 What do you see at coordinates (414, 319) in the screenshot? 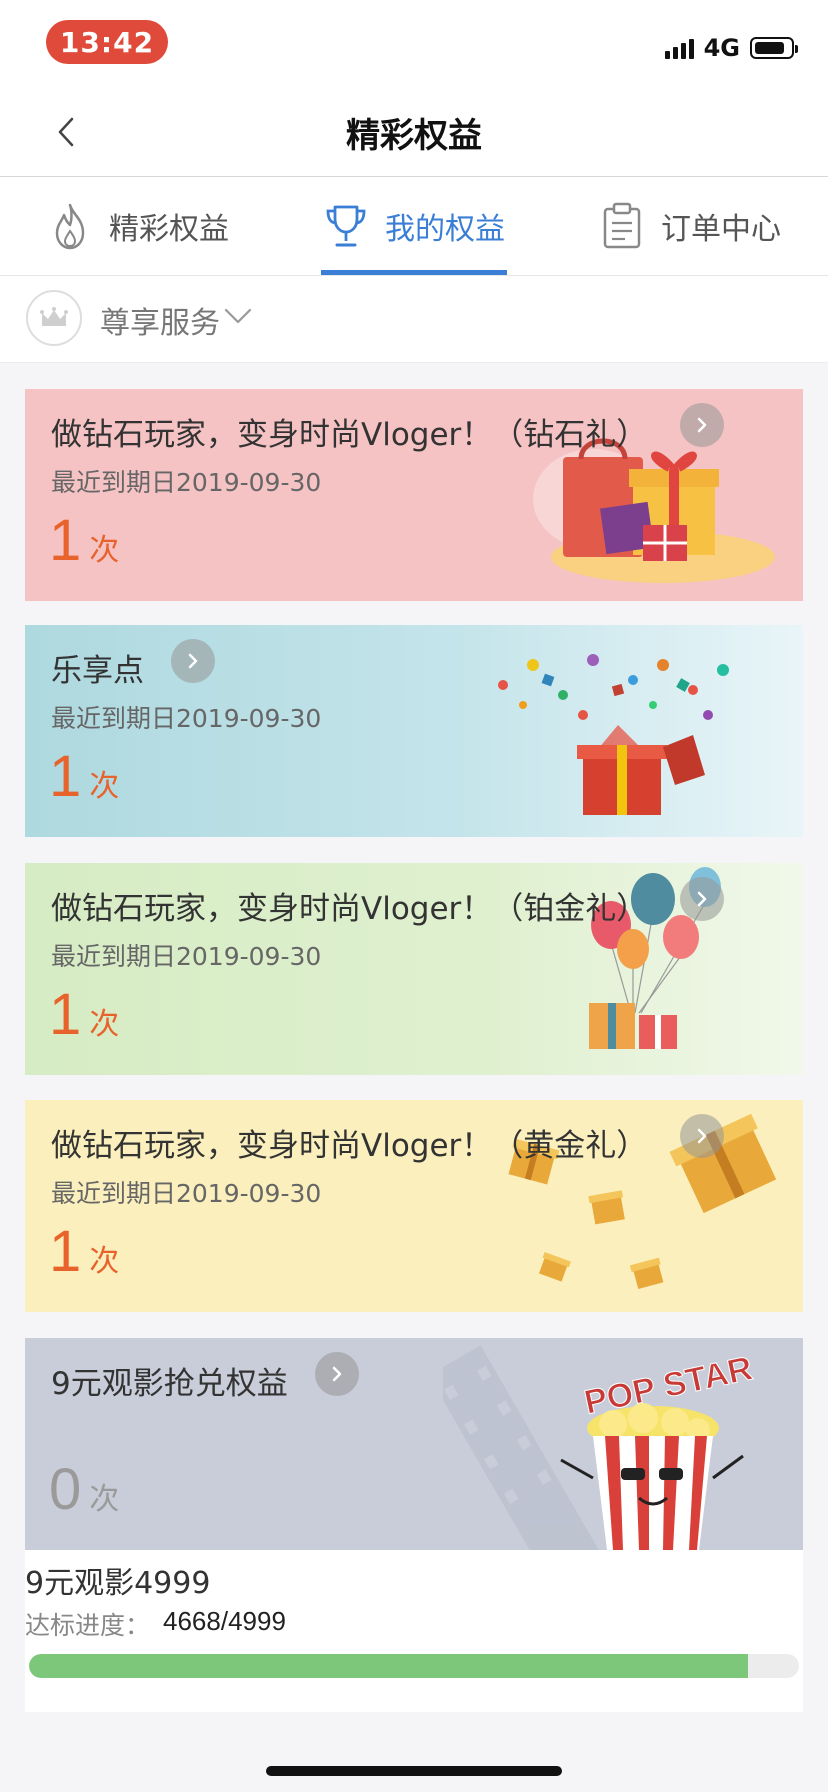
I see `service-selector: 尊享服务` at bounding box center [414, 319].